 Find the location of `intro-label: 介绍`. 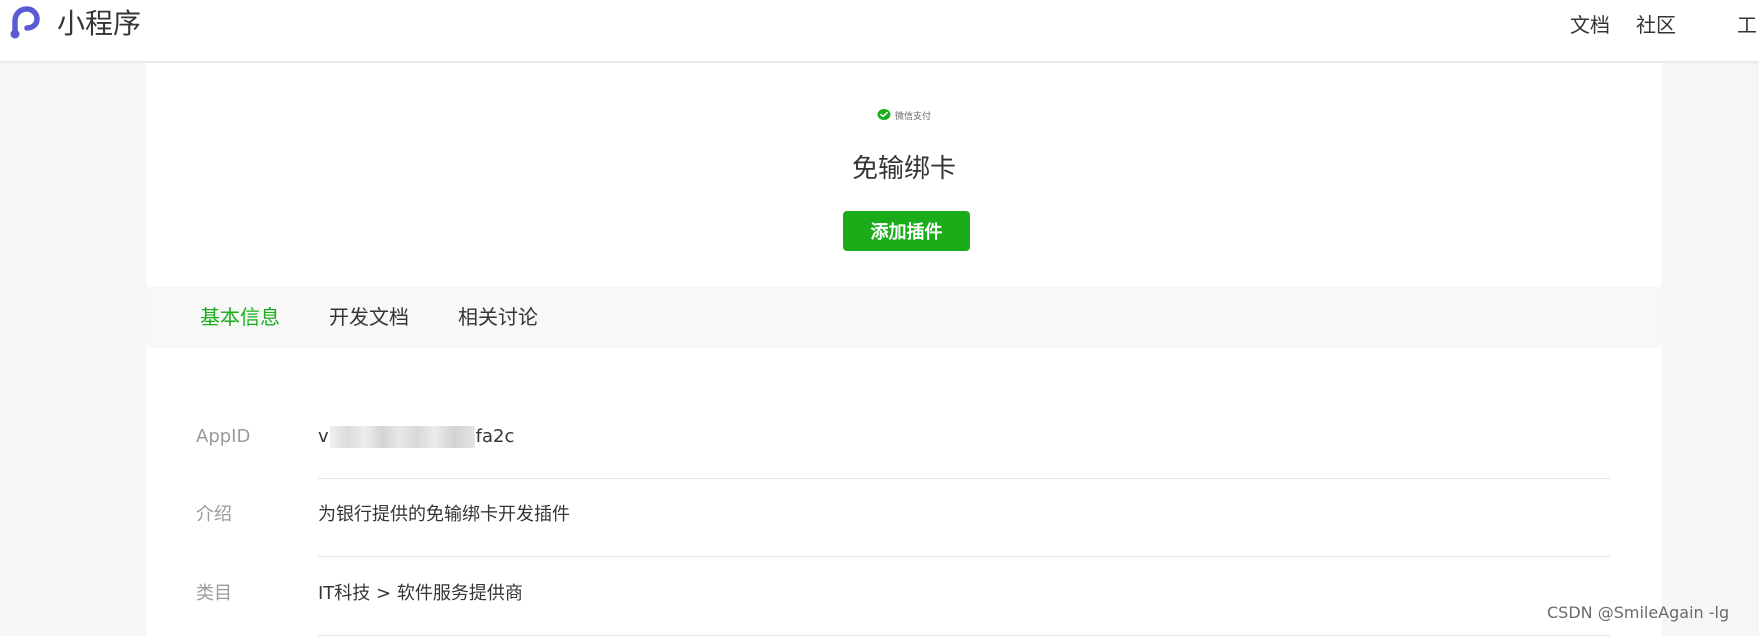

intro-label: 介绍 is located at coordinates (214, 514).